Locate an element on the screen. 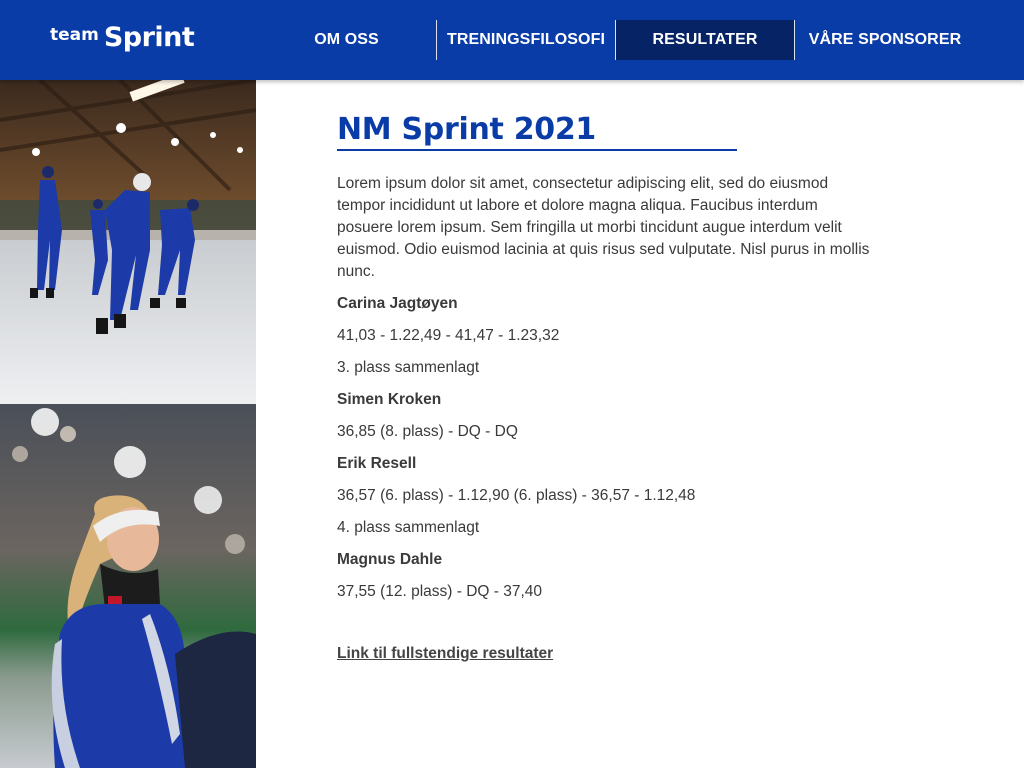  team-sprint-logo: team Sprint is located at coordinates (122, 39).